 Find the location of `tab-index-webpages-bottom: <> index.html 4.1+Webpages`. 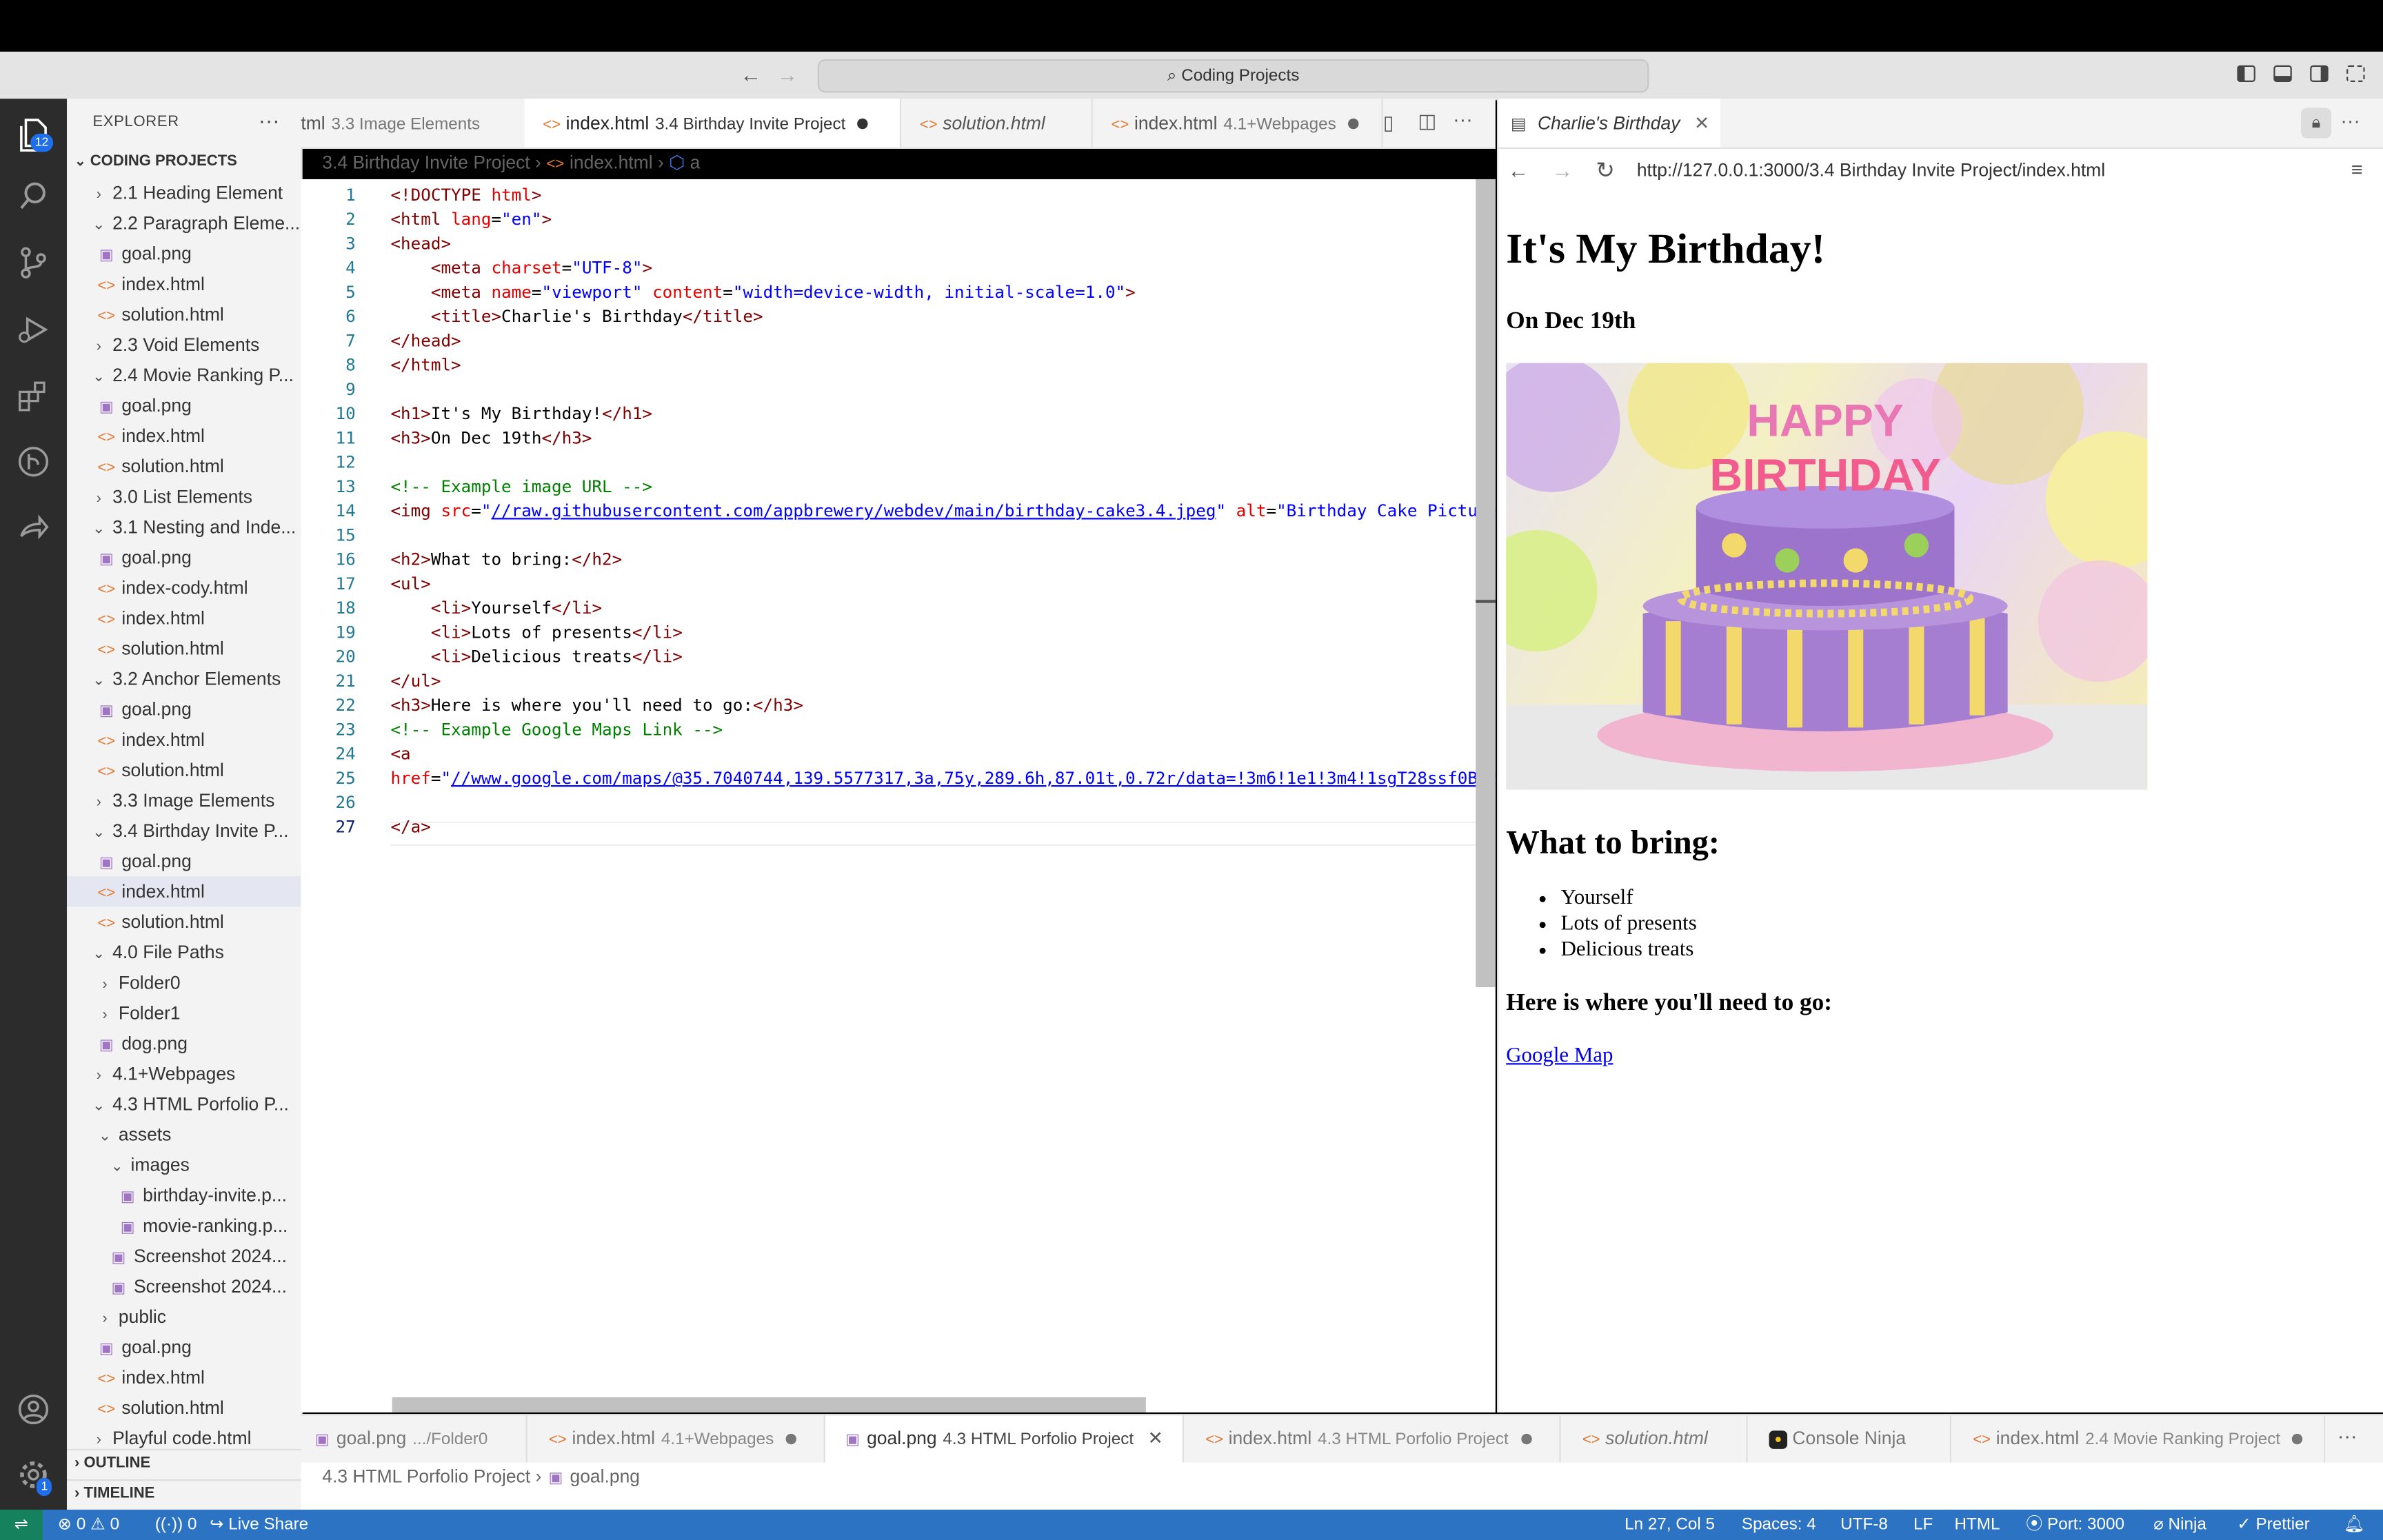

tab-index-webpages-bottom: <> index.html 4.1+Webpages is located at coordinates (676, 1439).